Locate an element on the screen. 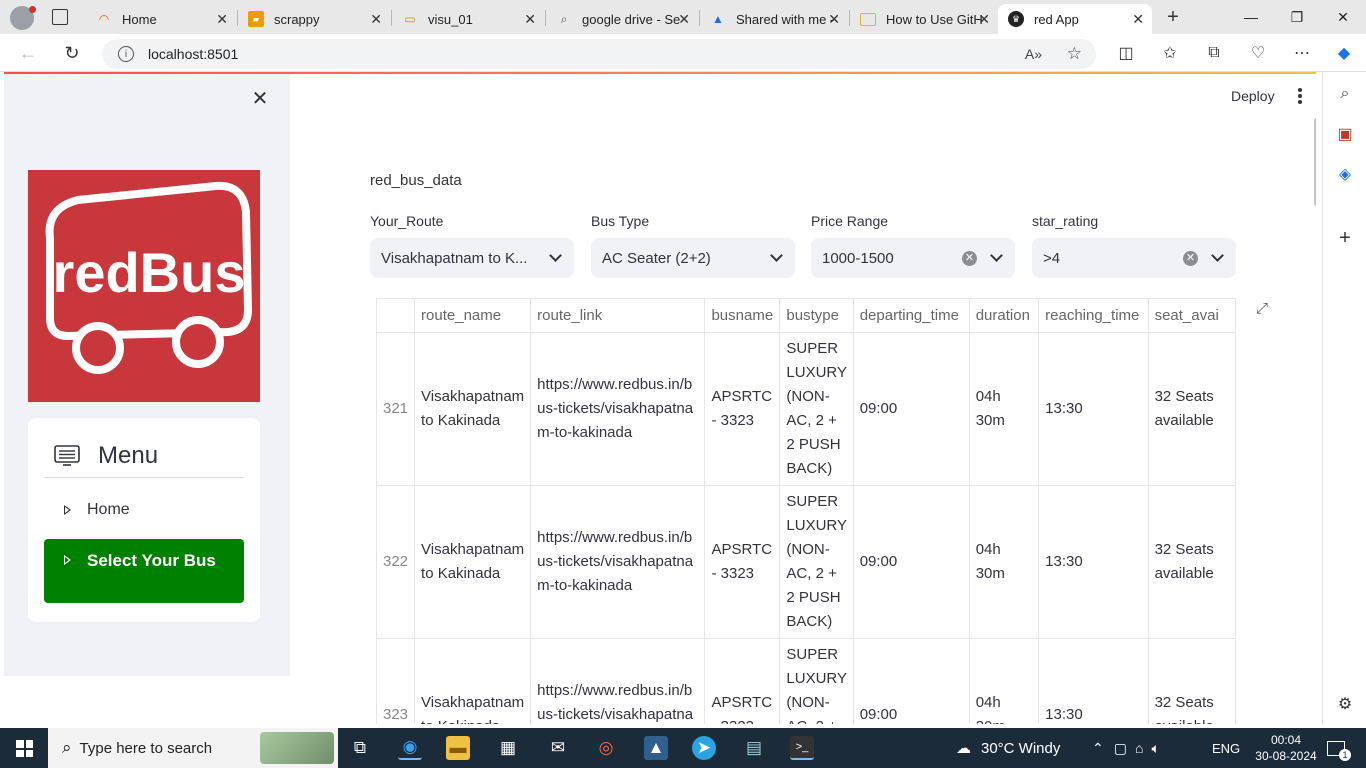  shopping-tag-icon: ◈ is located at coordinates (1345, 174).